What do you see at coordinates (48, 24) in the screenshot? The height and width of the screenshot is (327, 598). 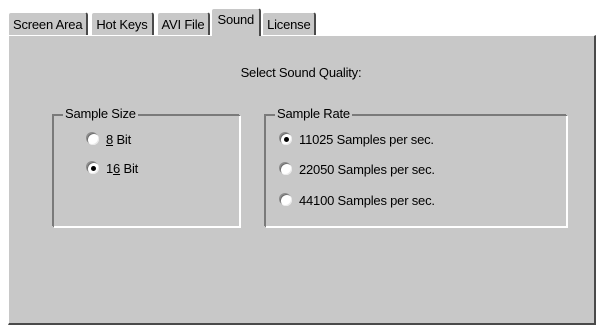 I see `tab-screen-area: Screen Area` at bounding box center [48, 24].